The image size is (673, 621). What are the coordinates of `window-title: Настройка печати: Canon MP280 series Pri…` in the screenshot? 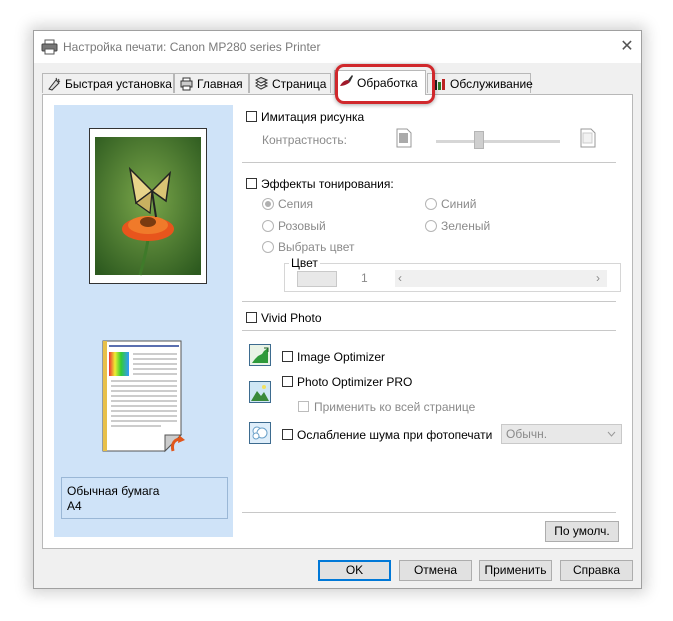 It's located at (192, 47).